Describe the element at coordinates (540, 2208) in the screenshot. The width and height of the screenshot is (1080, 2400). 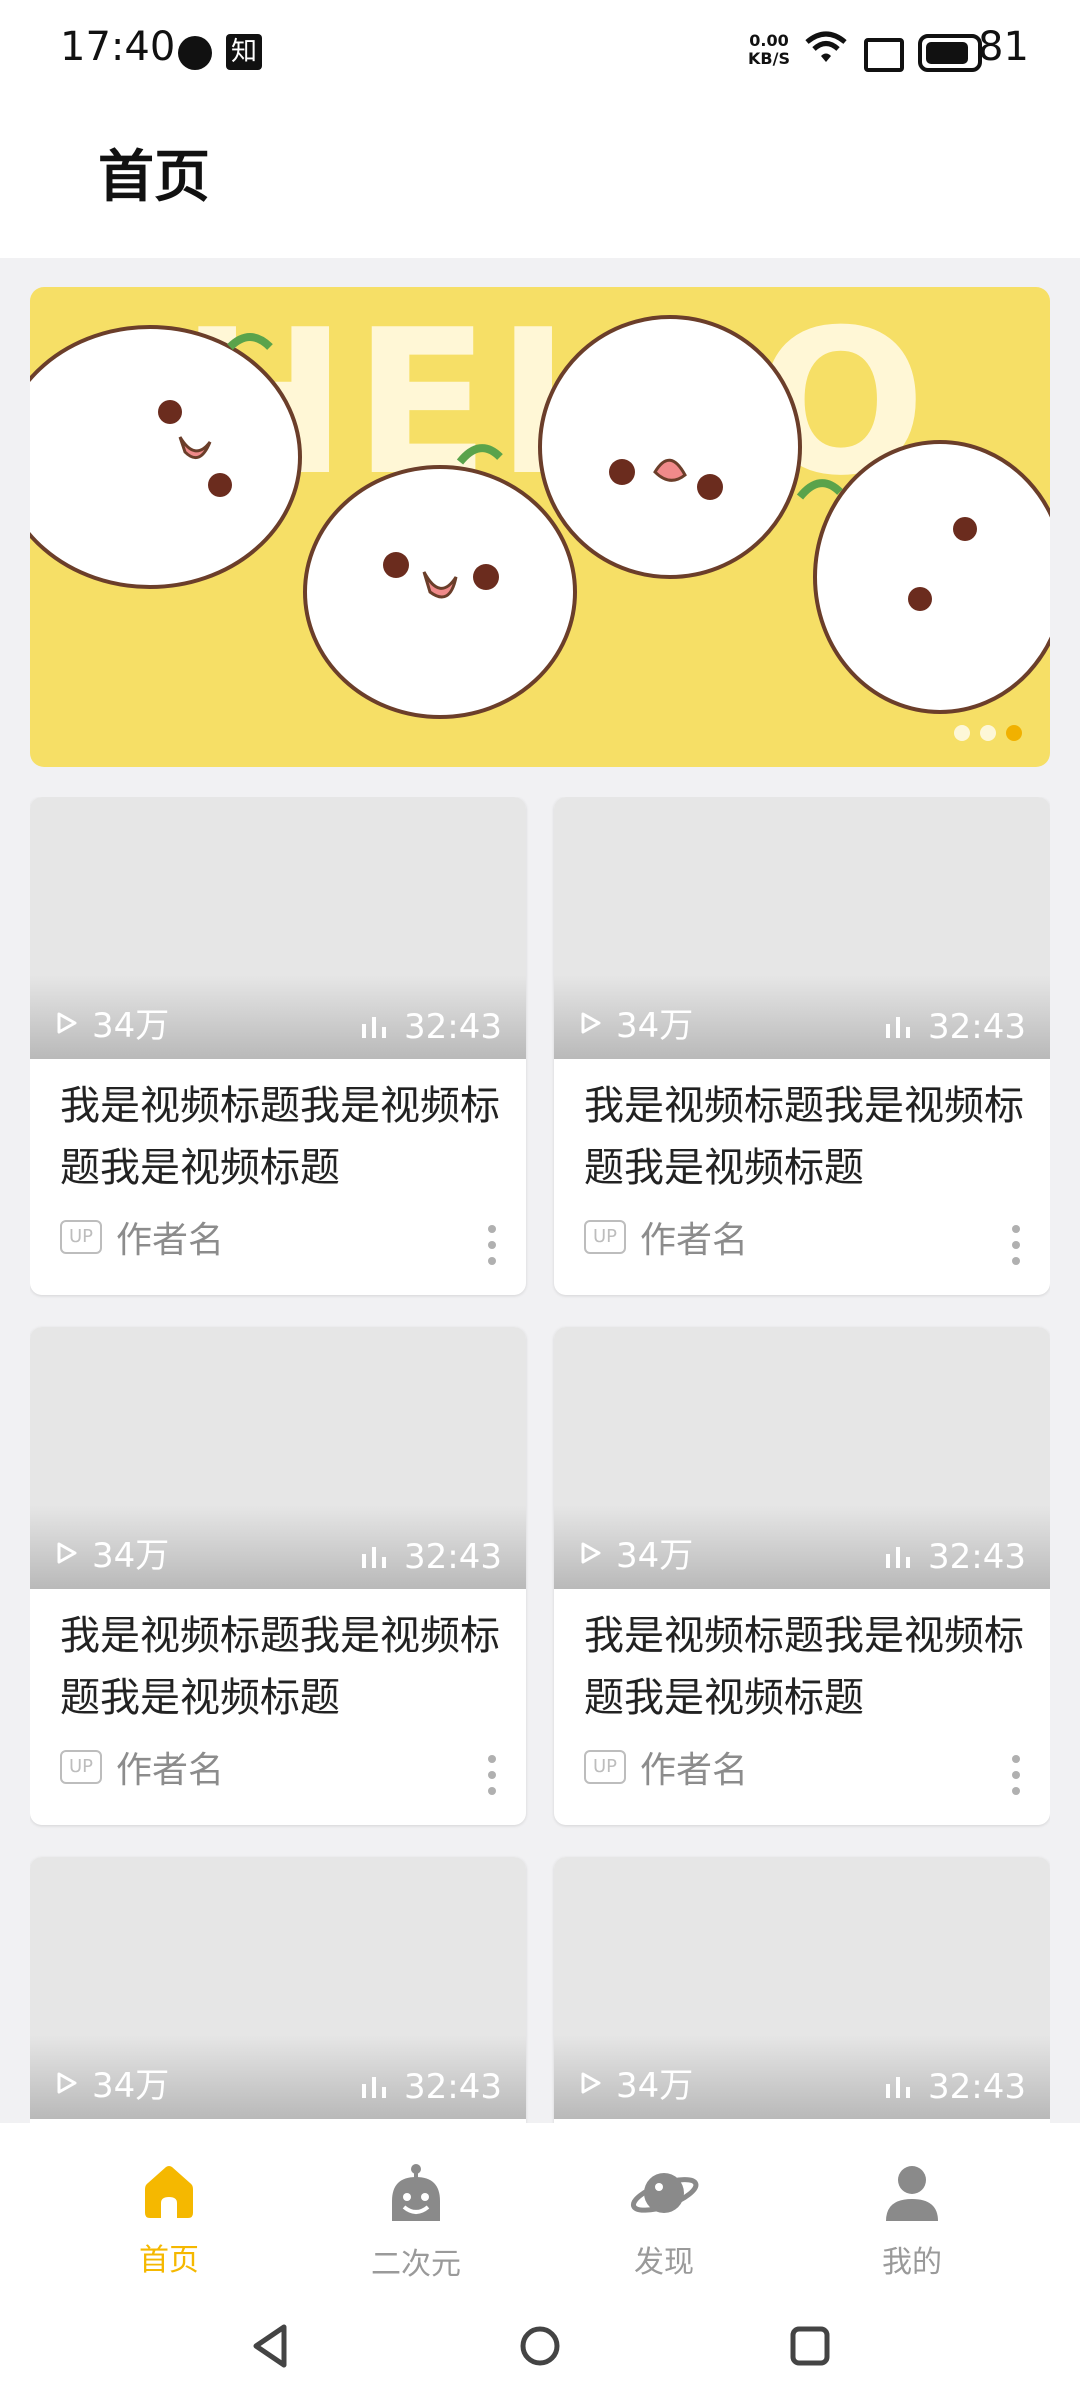
I see `bottom-navigation: 首页 二次元 发现 我的` at that location.